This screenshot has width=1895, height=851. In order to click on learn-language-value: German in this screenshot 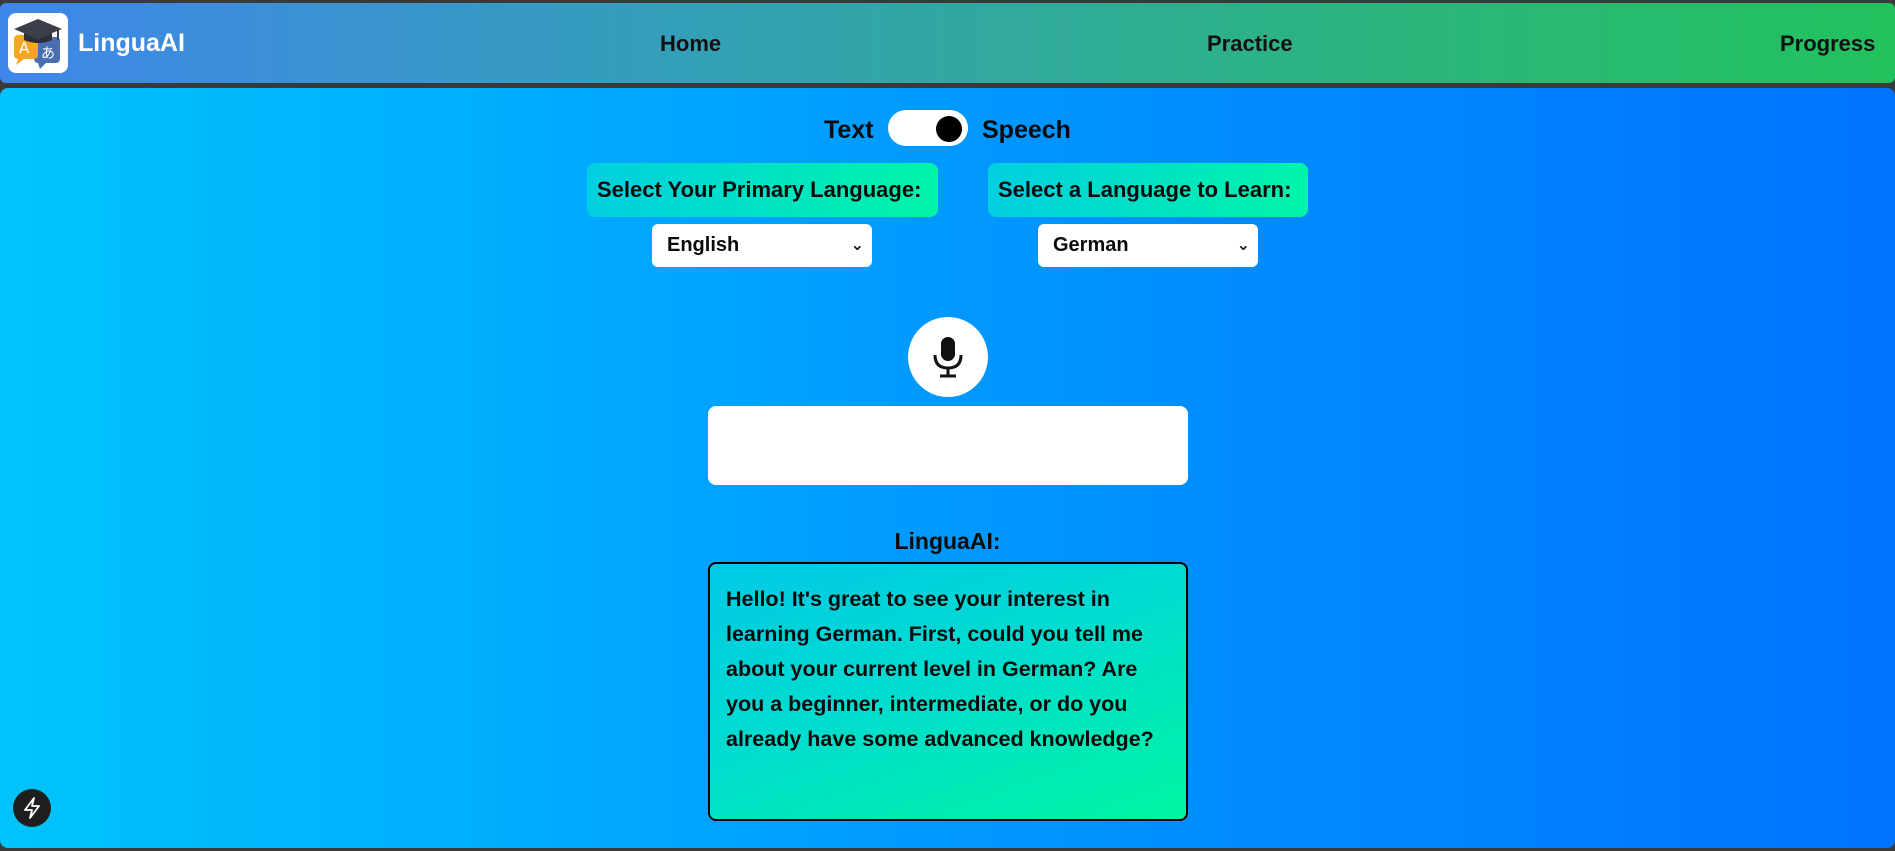, I will do `click(1091, 245)`.